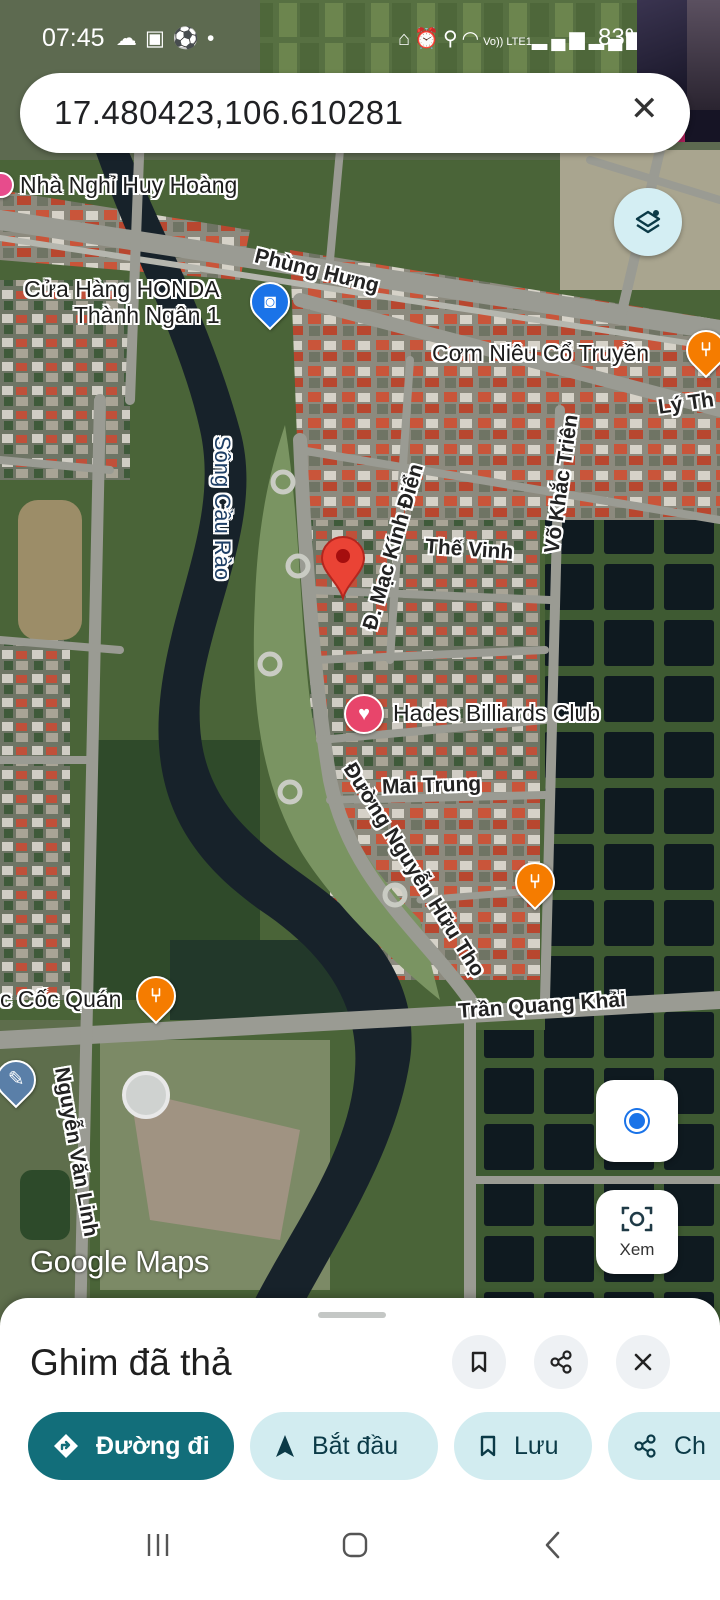 The image size is (720, 1600). Describe the element at coordinates (285, 1446) in the screenshot. I see `navigation-arrow-icon` at that location.